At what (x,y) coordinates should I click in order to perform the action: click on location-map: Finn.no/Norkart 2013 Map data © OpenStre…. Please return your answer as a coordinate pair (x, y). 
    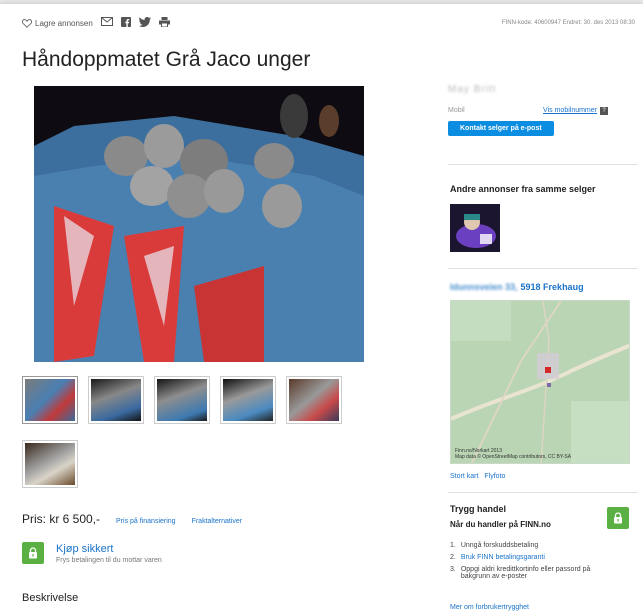
    Looking at the image, I should click on (540, 382).